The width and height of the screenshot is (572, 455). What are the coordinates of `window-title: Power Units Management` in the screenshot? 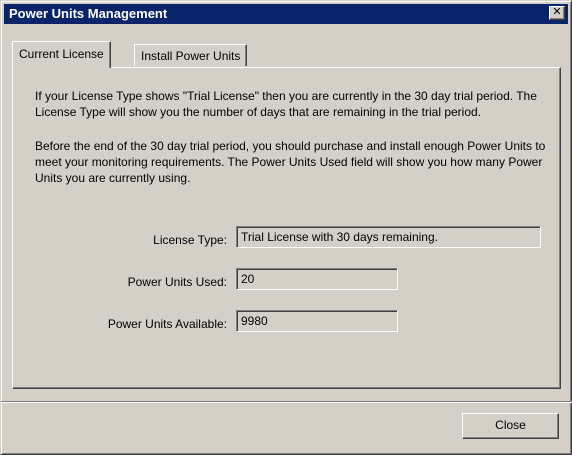 It's located at (88, 13).